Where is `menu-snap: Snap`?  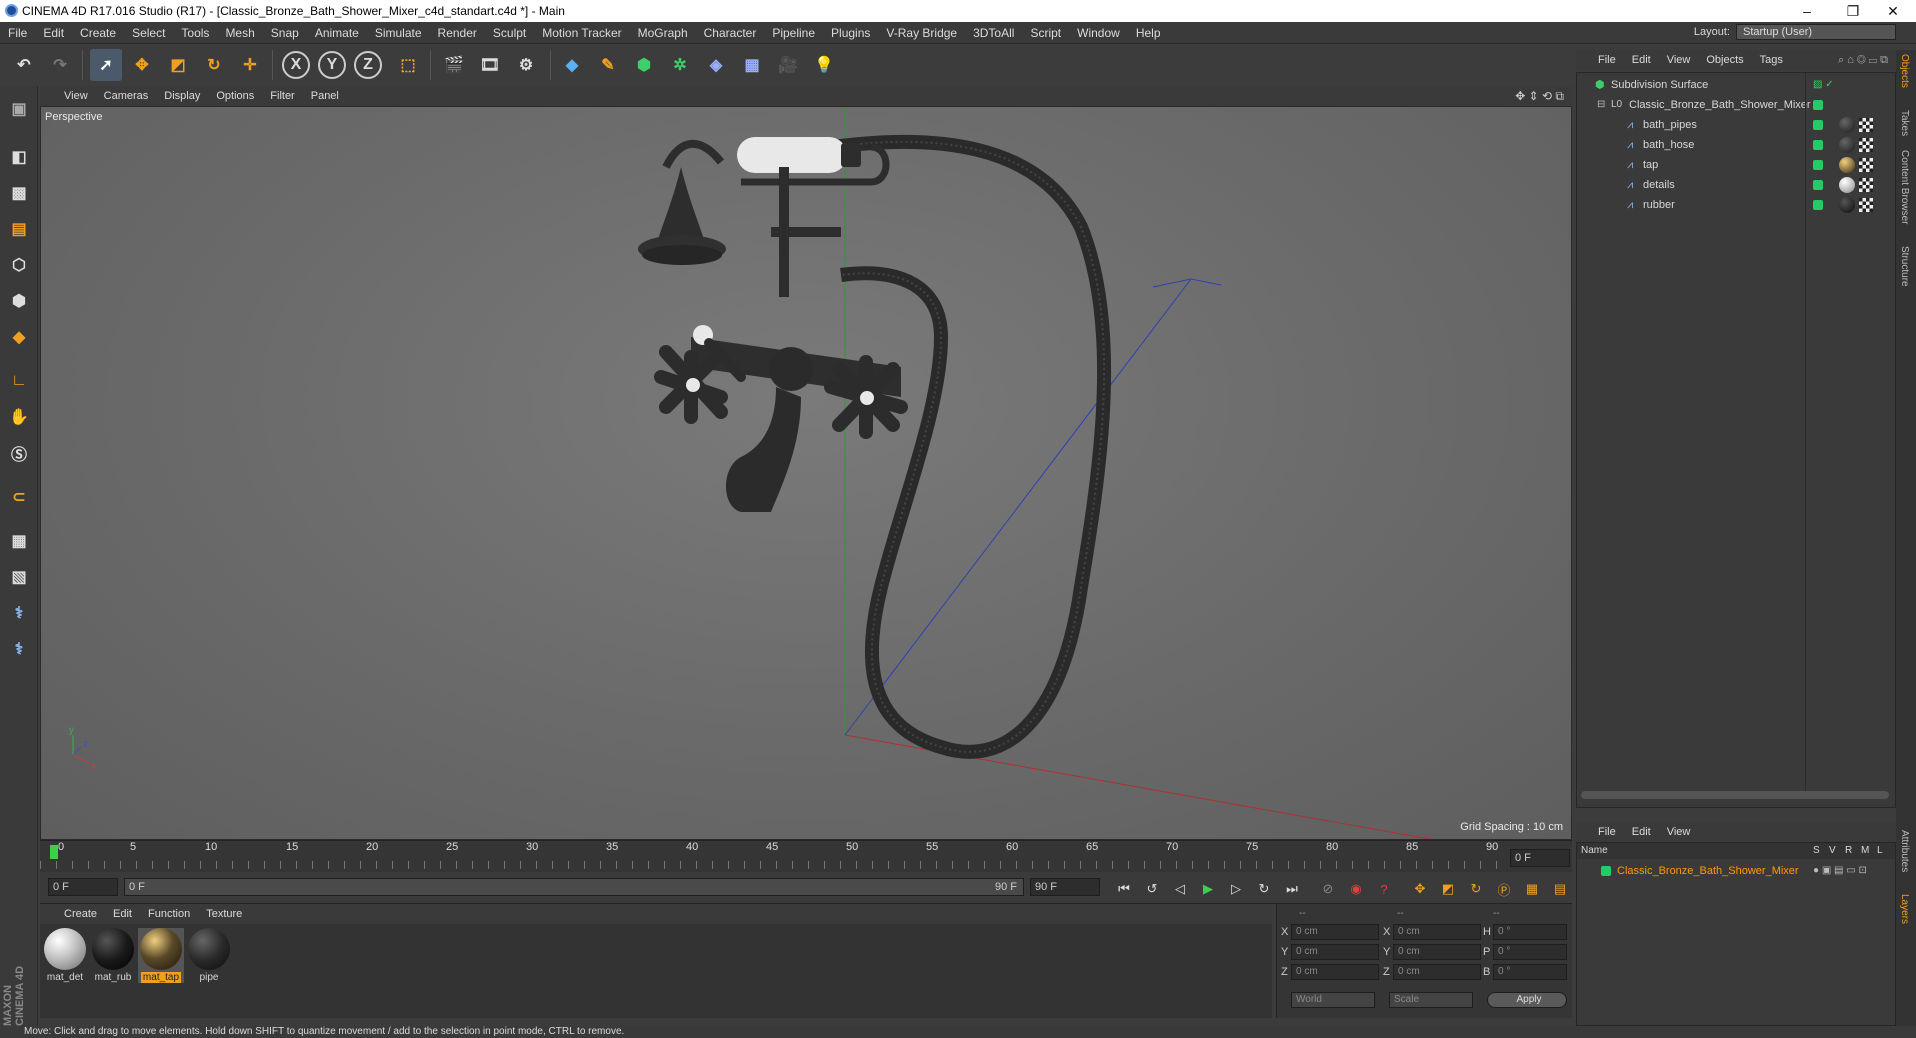 menu-snap: Snap is located at coordinates (285, 33).